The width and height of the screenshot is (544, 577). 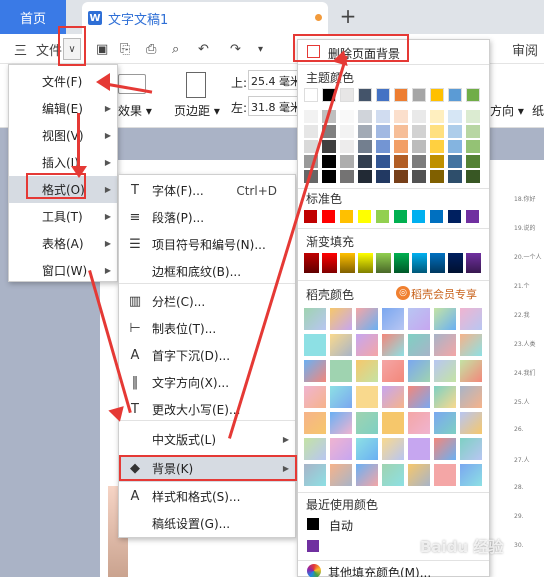 What do you see at coordinates (207, 439) in the screenshot?
I see `format-item-9: 中文版式(L) ▶` at bounding box center [207, 439].